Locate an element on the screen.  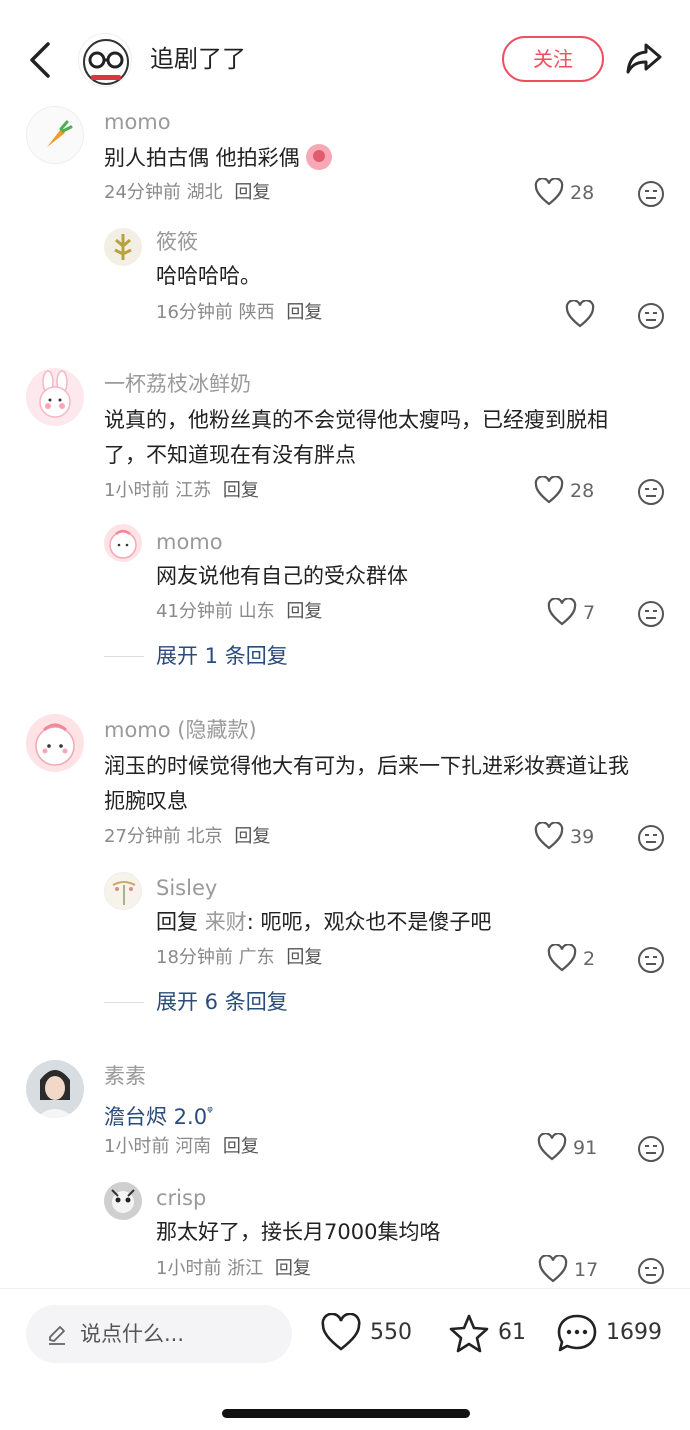
comment-username: 一杯荔枝冰鲜奶 is located at coordinates (177, 384).